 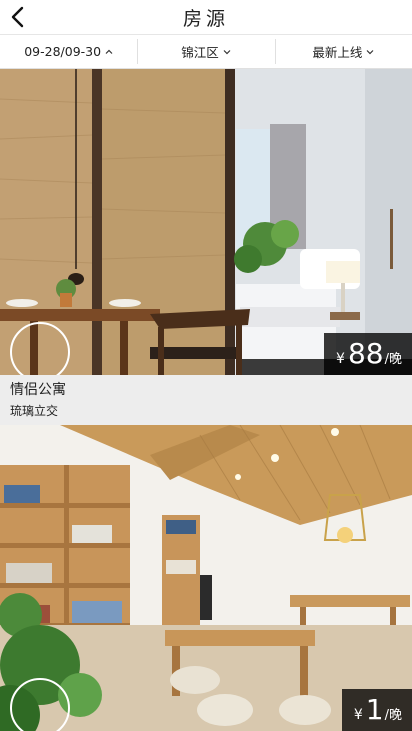 I want to click on price-amount: 1, so click(x=374, y=709).